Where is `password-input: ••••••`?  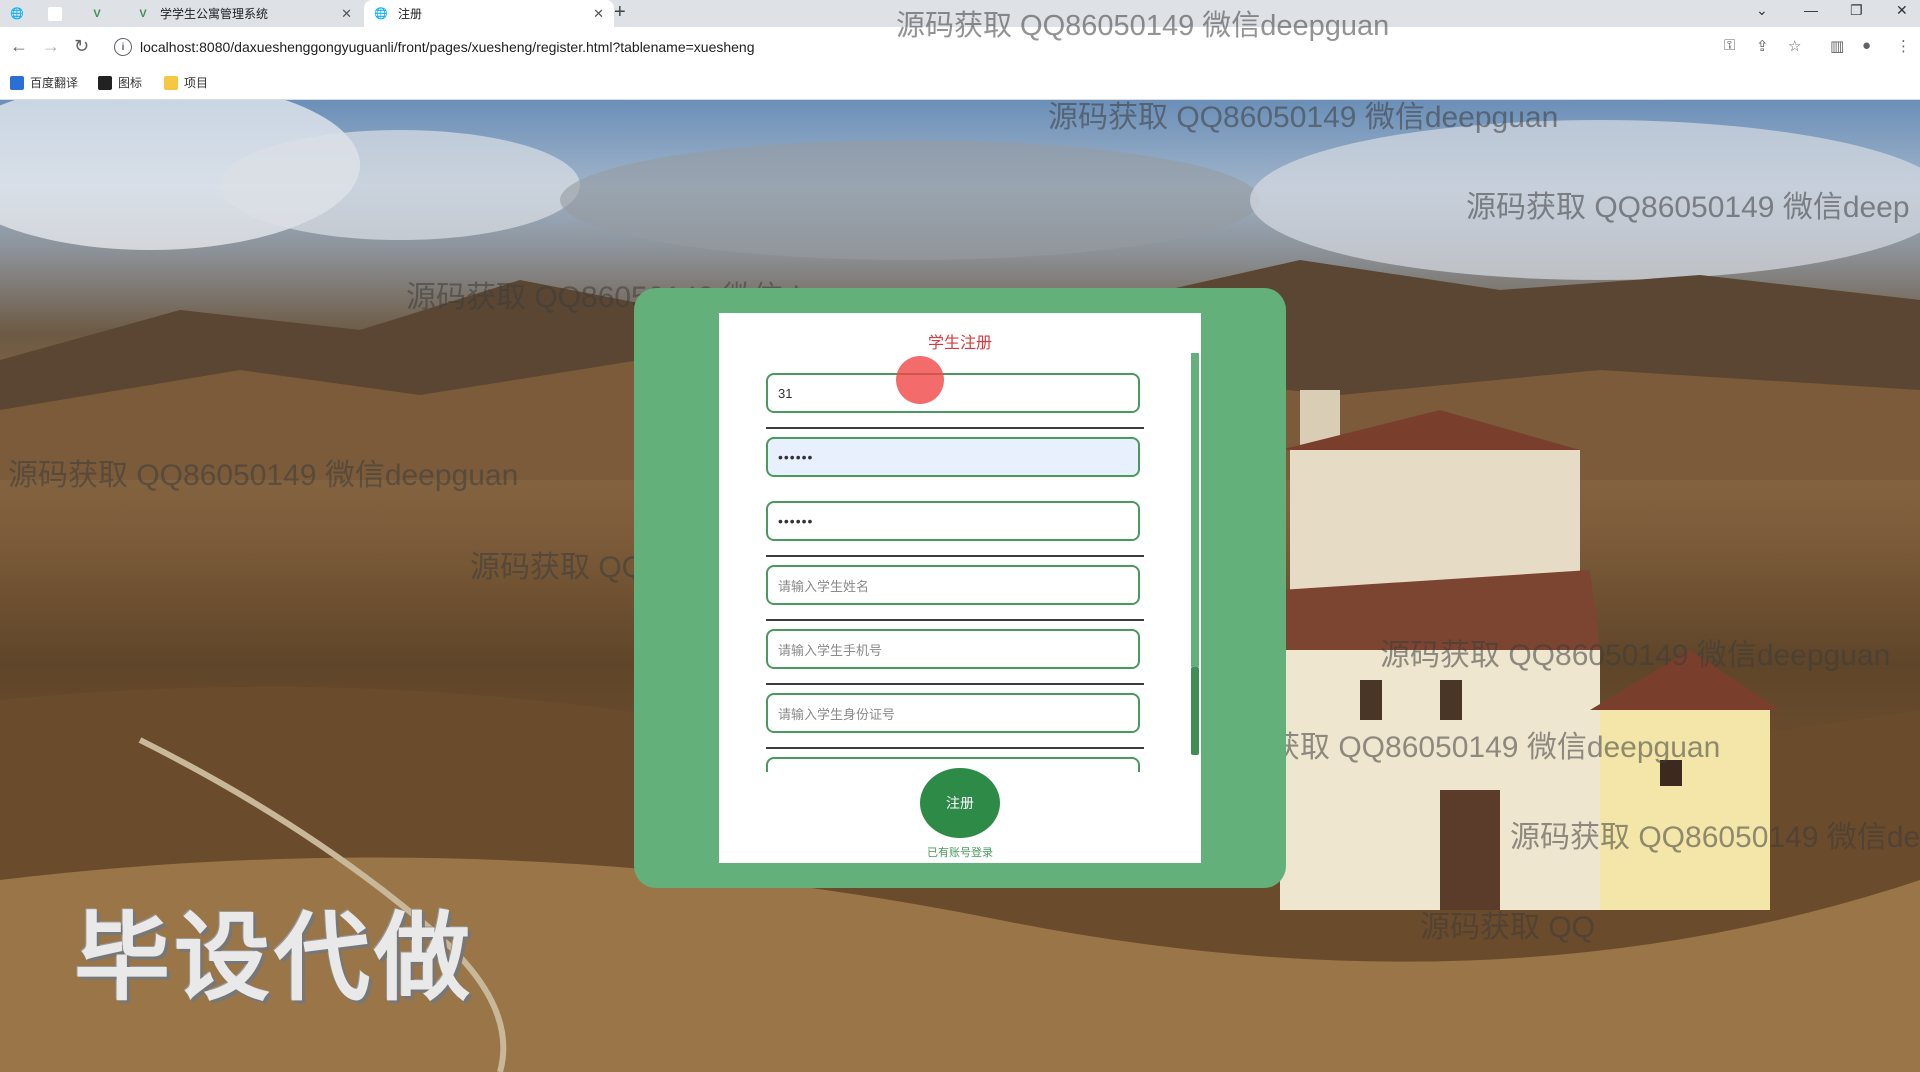
password-input: •••••• is located at coordinates (953, 457).